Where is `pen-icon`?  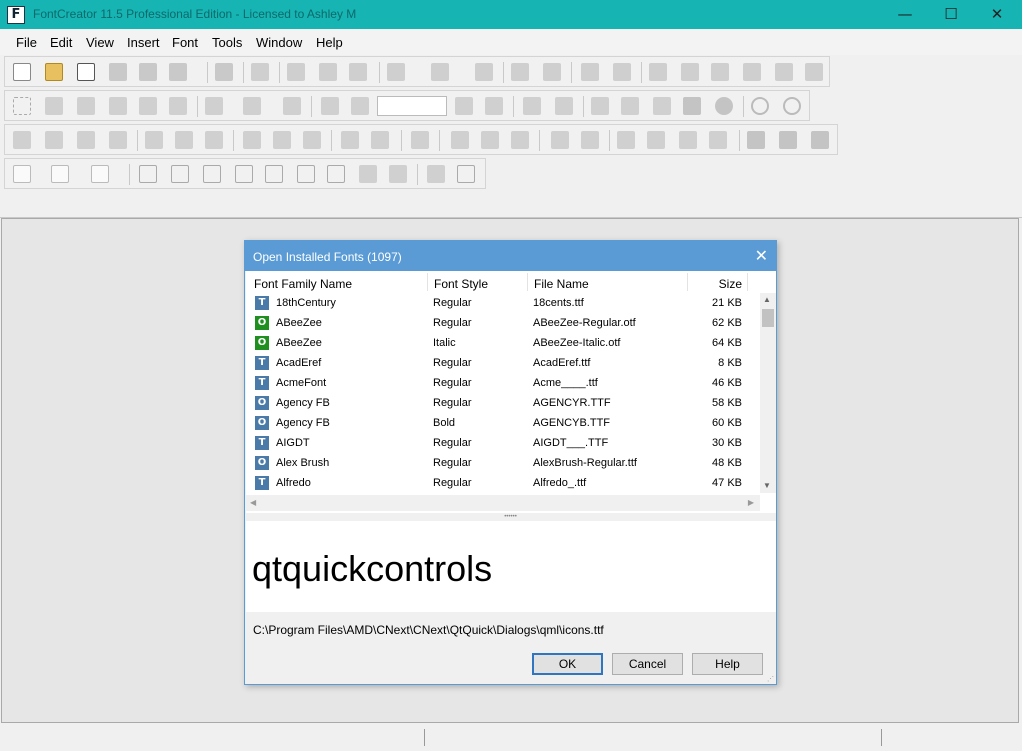 pen-icon is located at coordinates (662, 106).